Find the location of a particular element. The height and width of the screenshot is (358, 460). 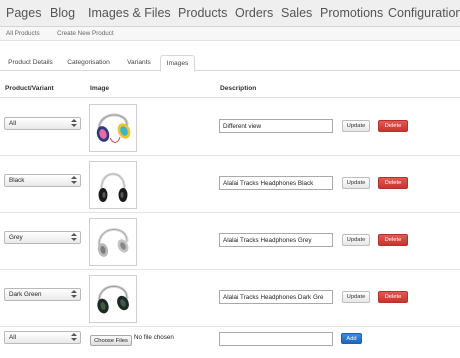

nav-pages: Pages is located at coordinates (23, 13).